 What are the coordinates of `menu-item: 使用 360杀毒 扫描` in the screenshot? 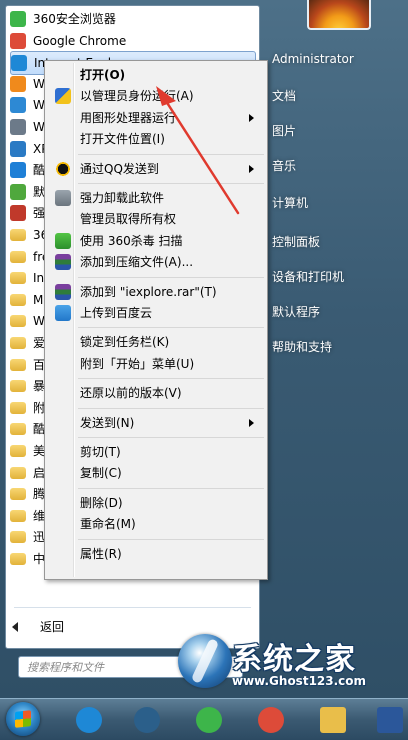 It's located at (155, 241).